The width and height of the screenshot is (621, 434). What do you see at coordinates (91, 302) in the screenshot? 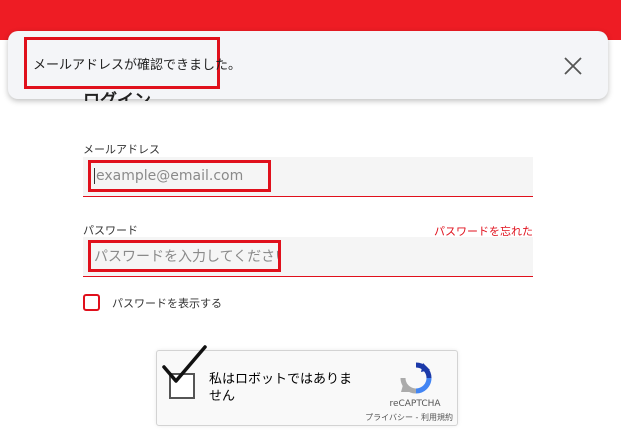
I see `show-password-checkbox` at bounding box center [91, 302].